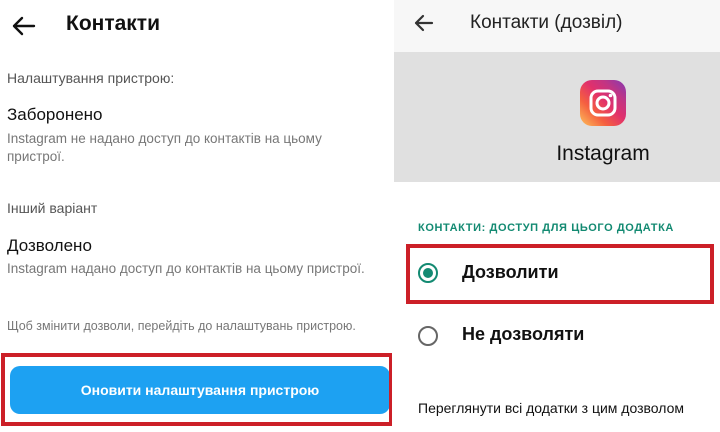 This screenshot has height=432, width=720. What do you see at coordinates (197, 28) in the screenshot?
I see `app-bar: Контакти` at bounding box center [197, 28].